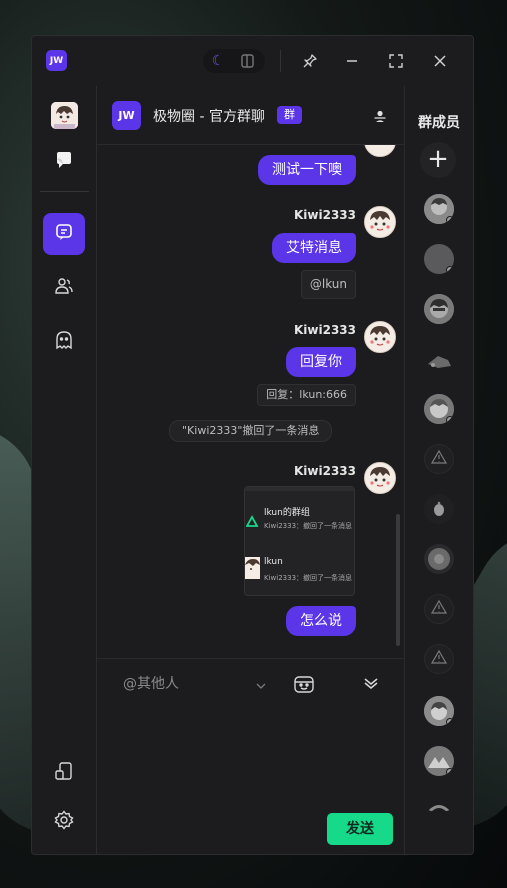 Image resolution: width=507 pixels, height=888 pixels. I want to click on card-row-title: lkun的群组, so click(287, 513).